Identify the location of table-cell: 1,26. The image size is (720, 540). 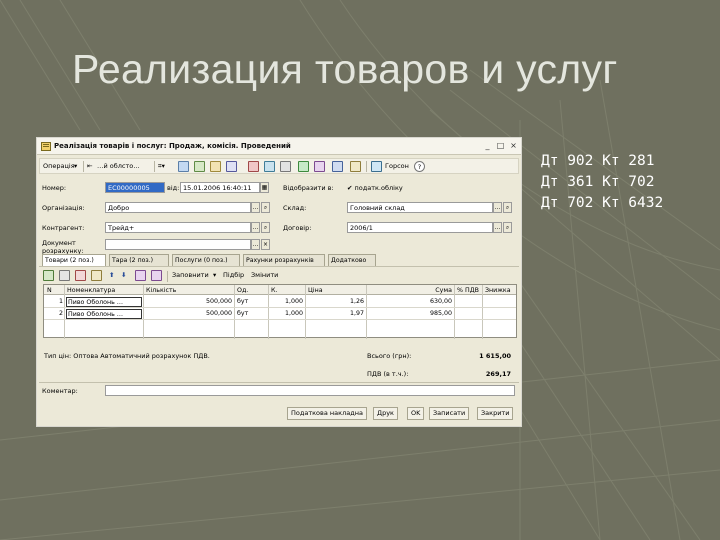
(336, 302).